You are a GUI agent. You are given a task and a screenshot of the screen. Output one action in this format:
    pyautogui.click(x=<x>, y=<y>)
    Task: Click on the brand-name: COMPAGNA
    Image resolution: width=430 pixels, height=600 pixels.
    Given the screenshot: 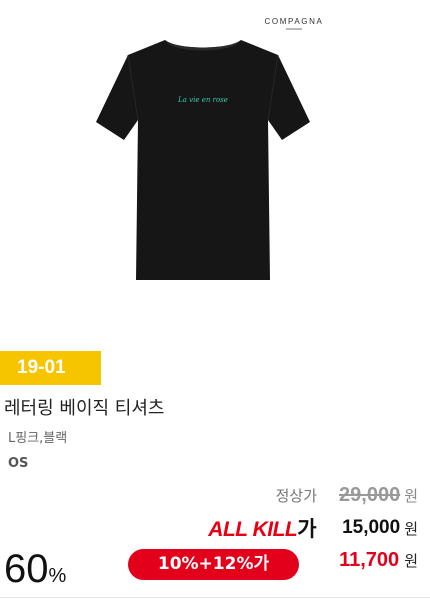 What is the action you would take?
    pyautogui.click(x=294, y=21)
    